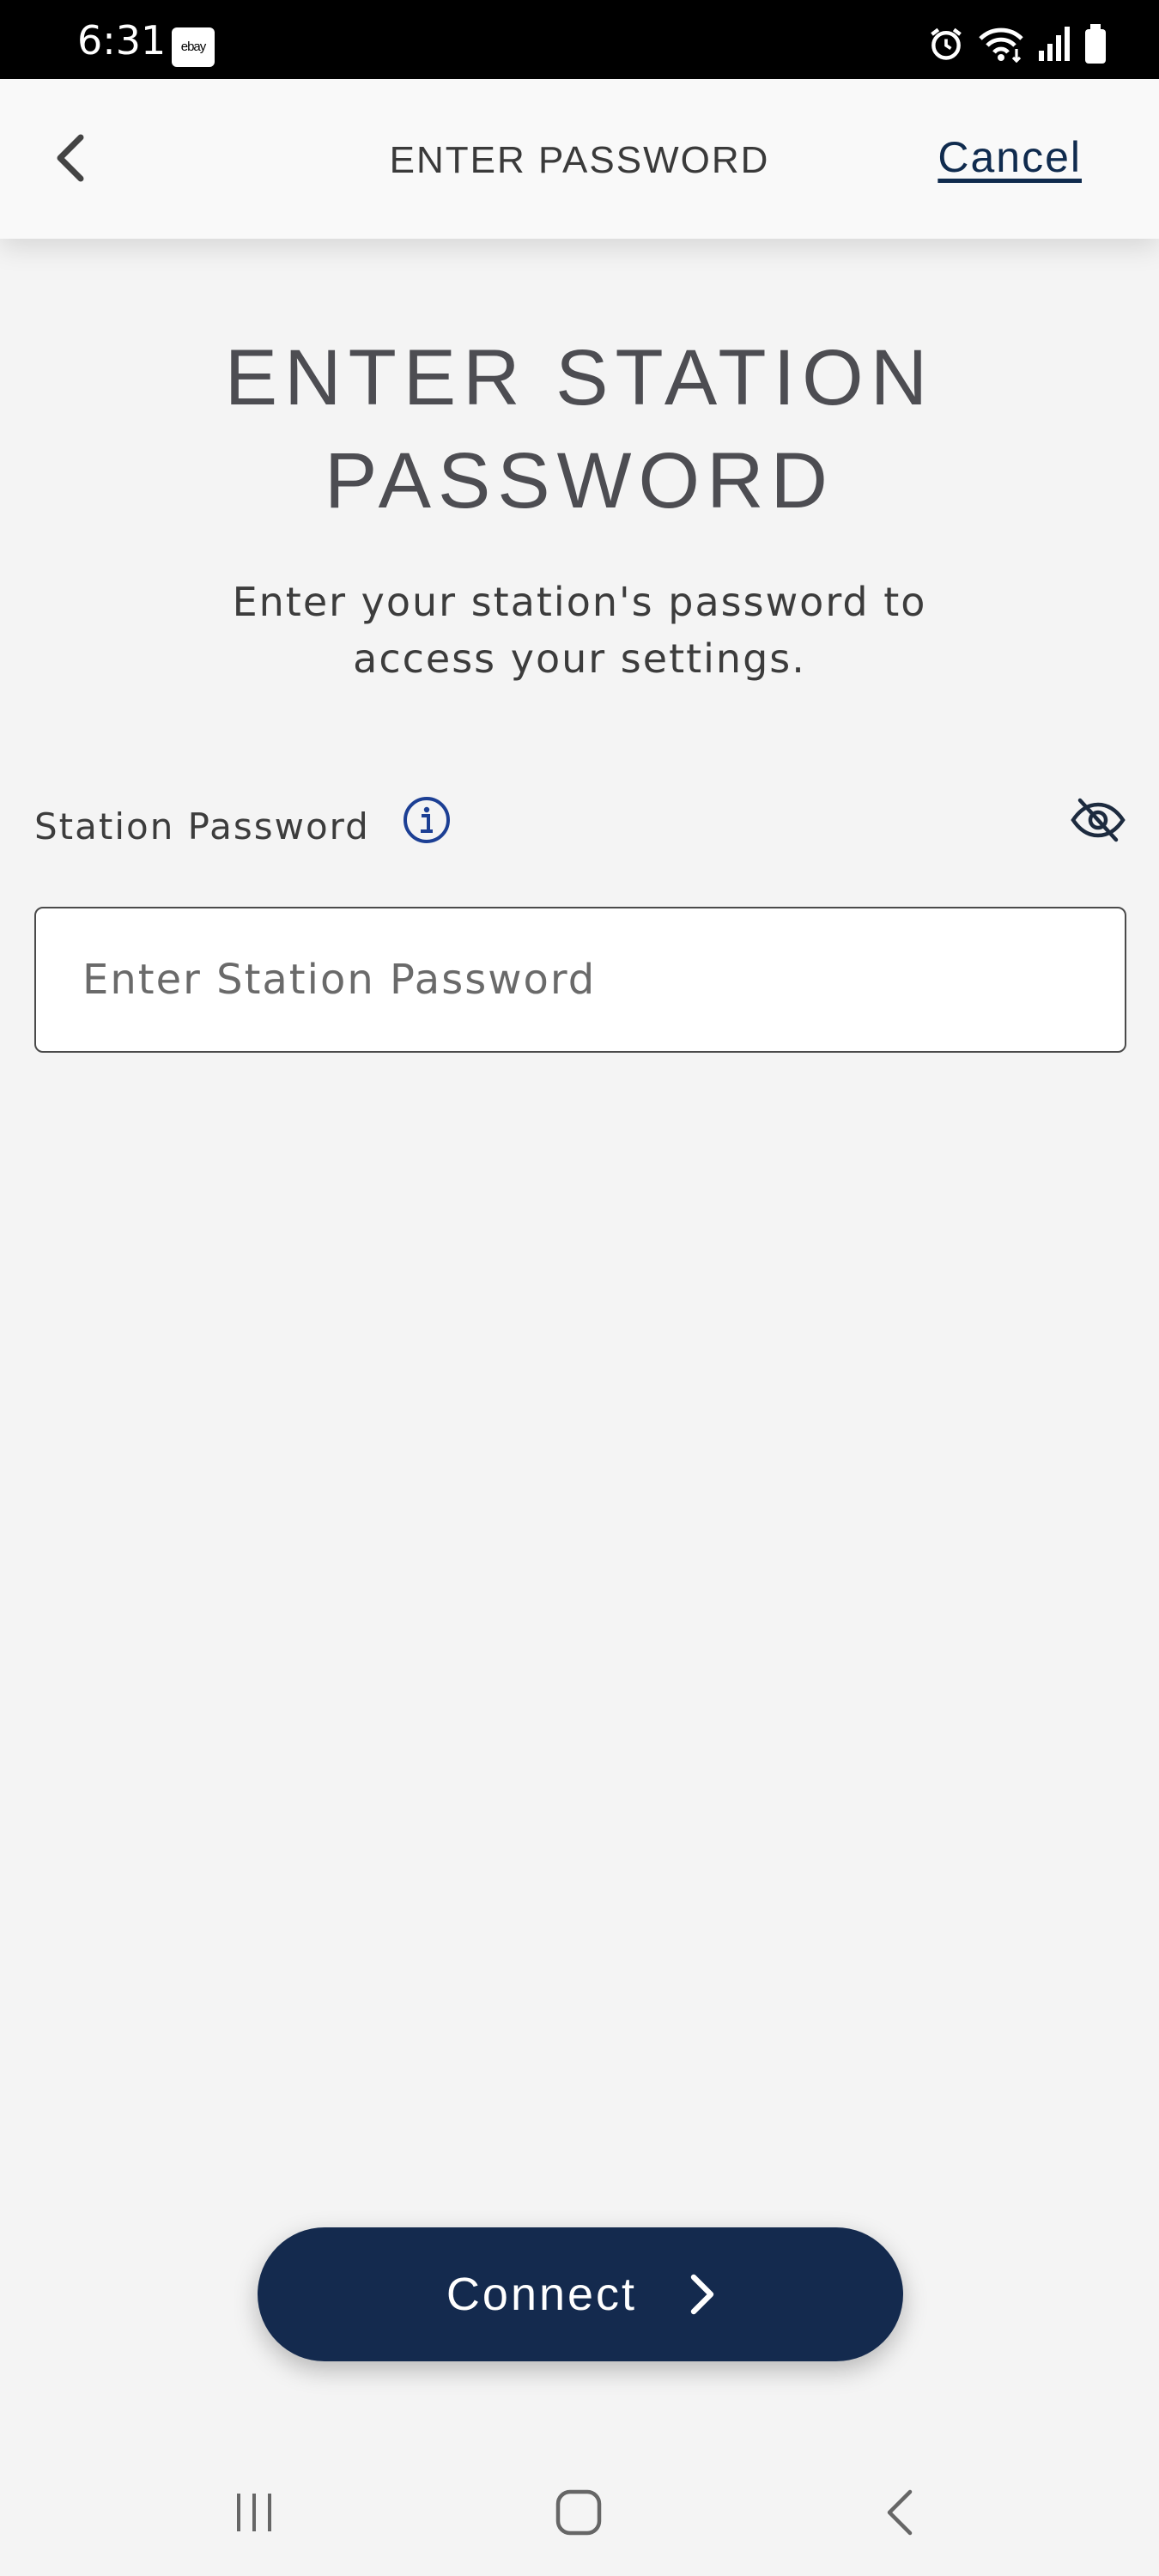 The image size is (1159, 2576). Describe the element at coordinates (1098, 820) in the screenshot. I see `eye-slash-icon` at that location.